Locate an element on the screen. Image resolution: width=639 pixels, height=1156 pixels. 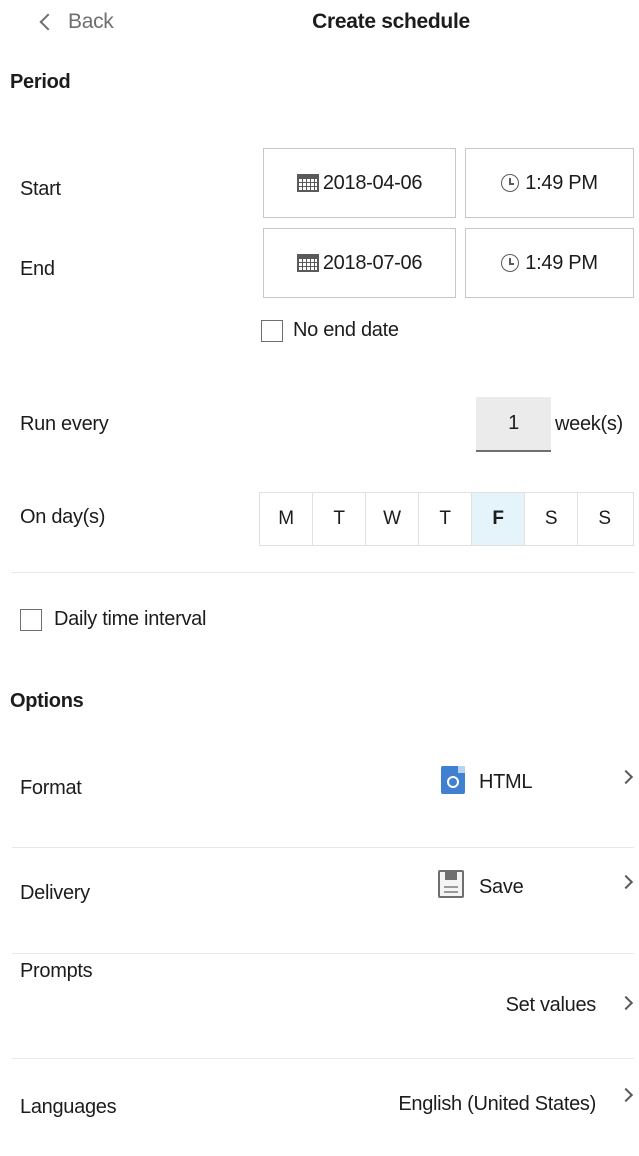
end-date-value: 2018-07-06 is located at coordinates (372, 262).